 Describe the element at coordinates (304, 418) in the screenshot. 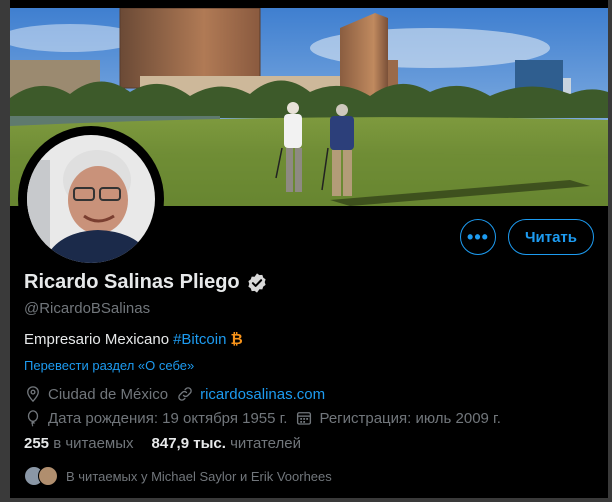

I see `calendar-icon` at that location.